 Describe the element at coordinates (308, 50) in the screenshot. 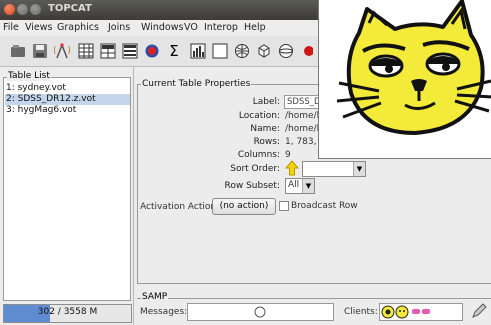

I see `stop-icon` at that location.